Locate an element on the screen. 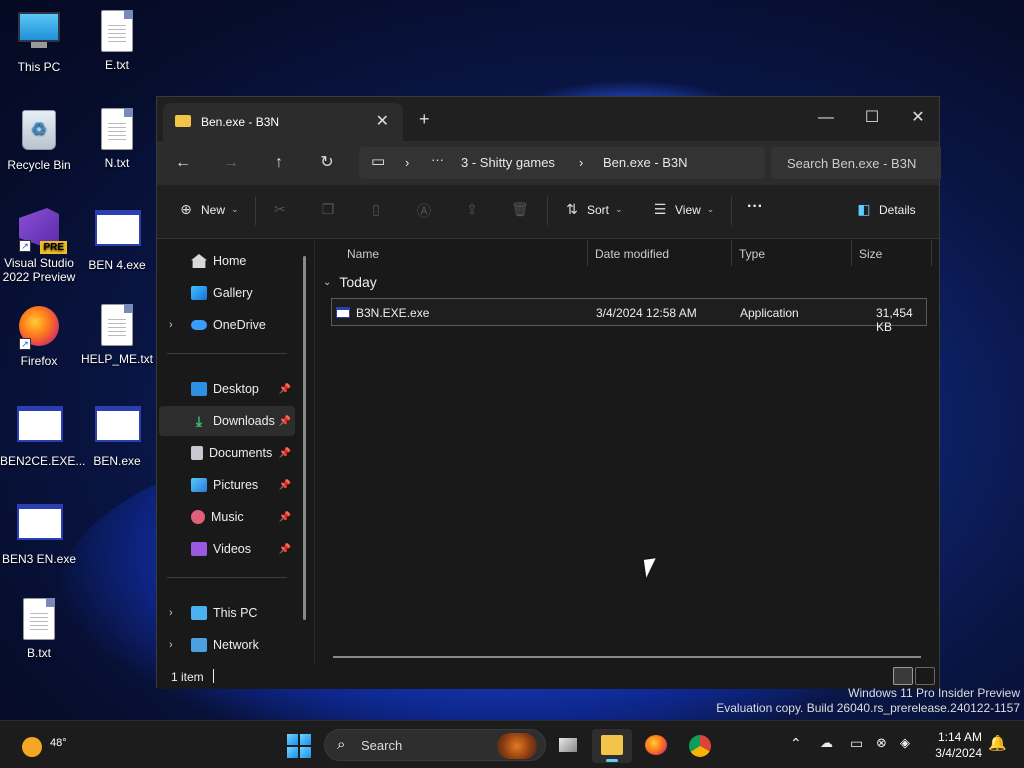 This screenshot has width=1024, height=768. back-button: ← is located at coordinates (183, 163).